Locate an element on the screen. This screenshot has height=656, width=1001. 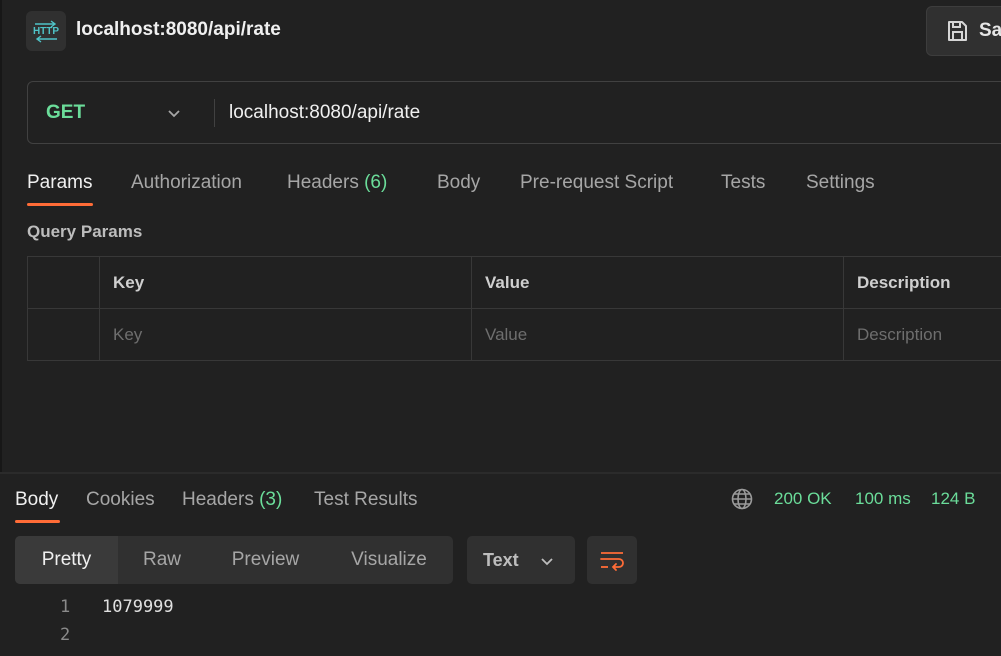
save-button: Sa is located at coordinates (963, 31).